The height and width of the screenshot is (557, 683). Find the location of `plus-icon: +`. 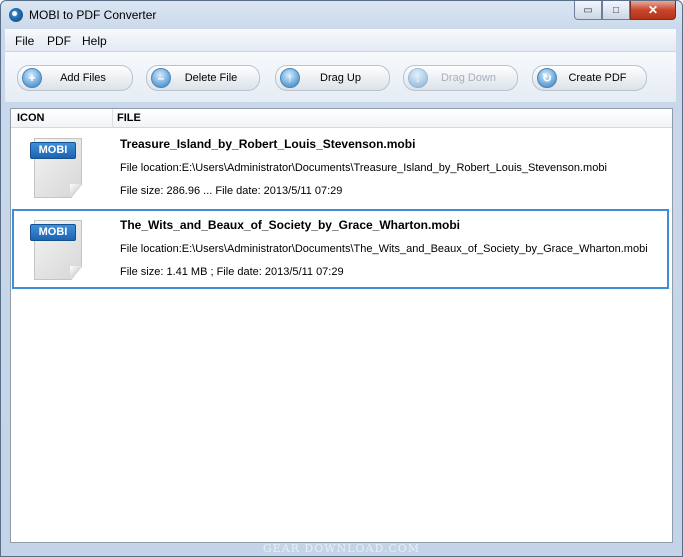

plus-icon: + is located at coordinates (32, 78).